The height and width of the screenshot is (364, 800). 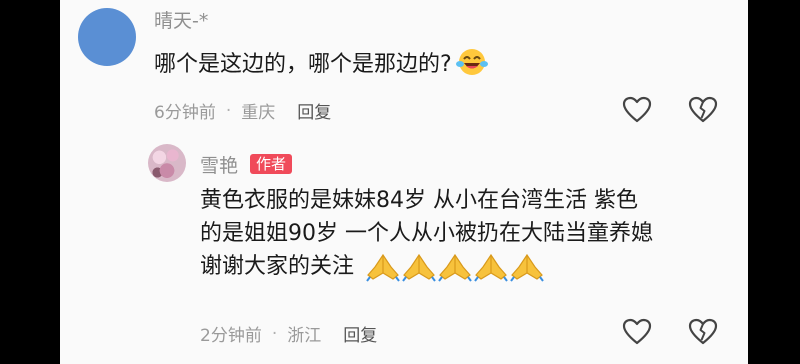 What do you see at coordinates (277, 266) in the screenshot?
I see `reply-line: 谢谢大家的关注` at bounding box center [277, 266].